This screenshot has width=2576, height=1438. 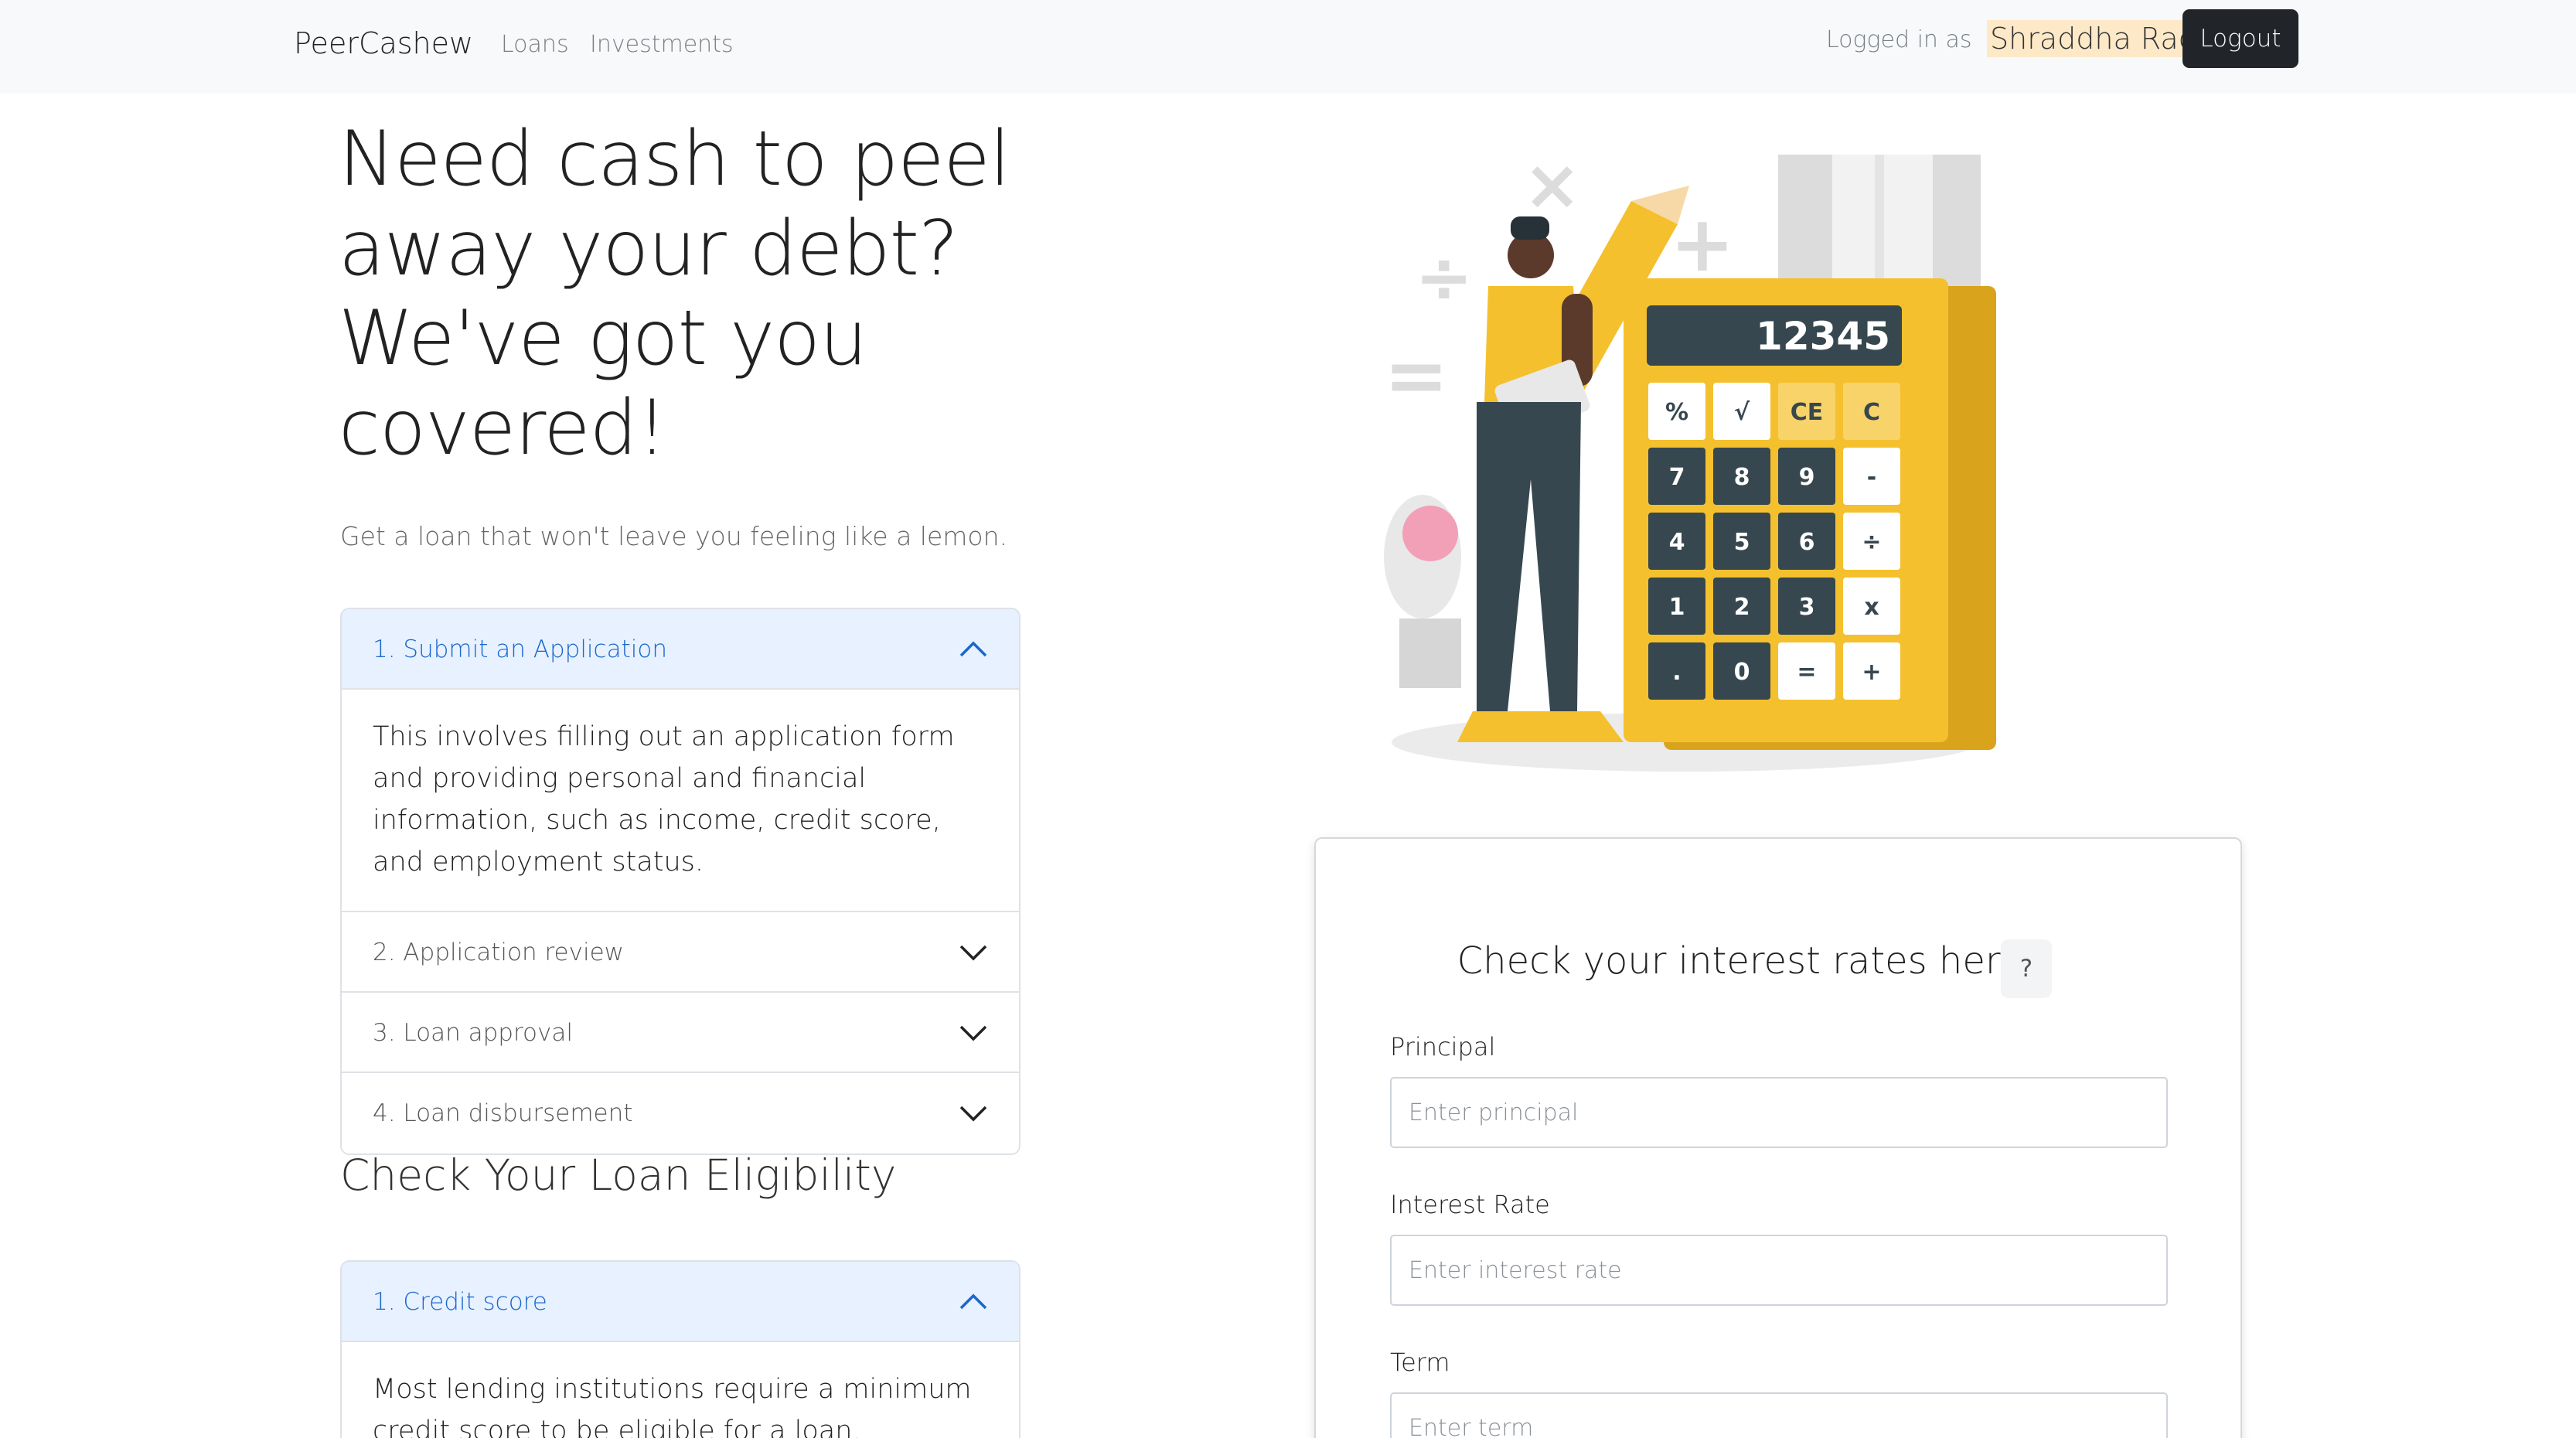 I want to click on calculator-key-label: x, so click(x=1871, y=607).